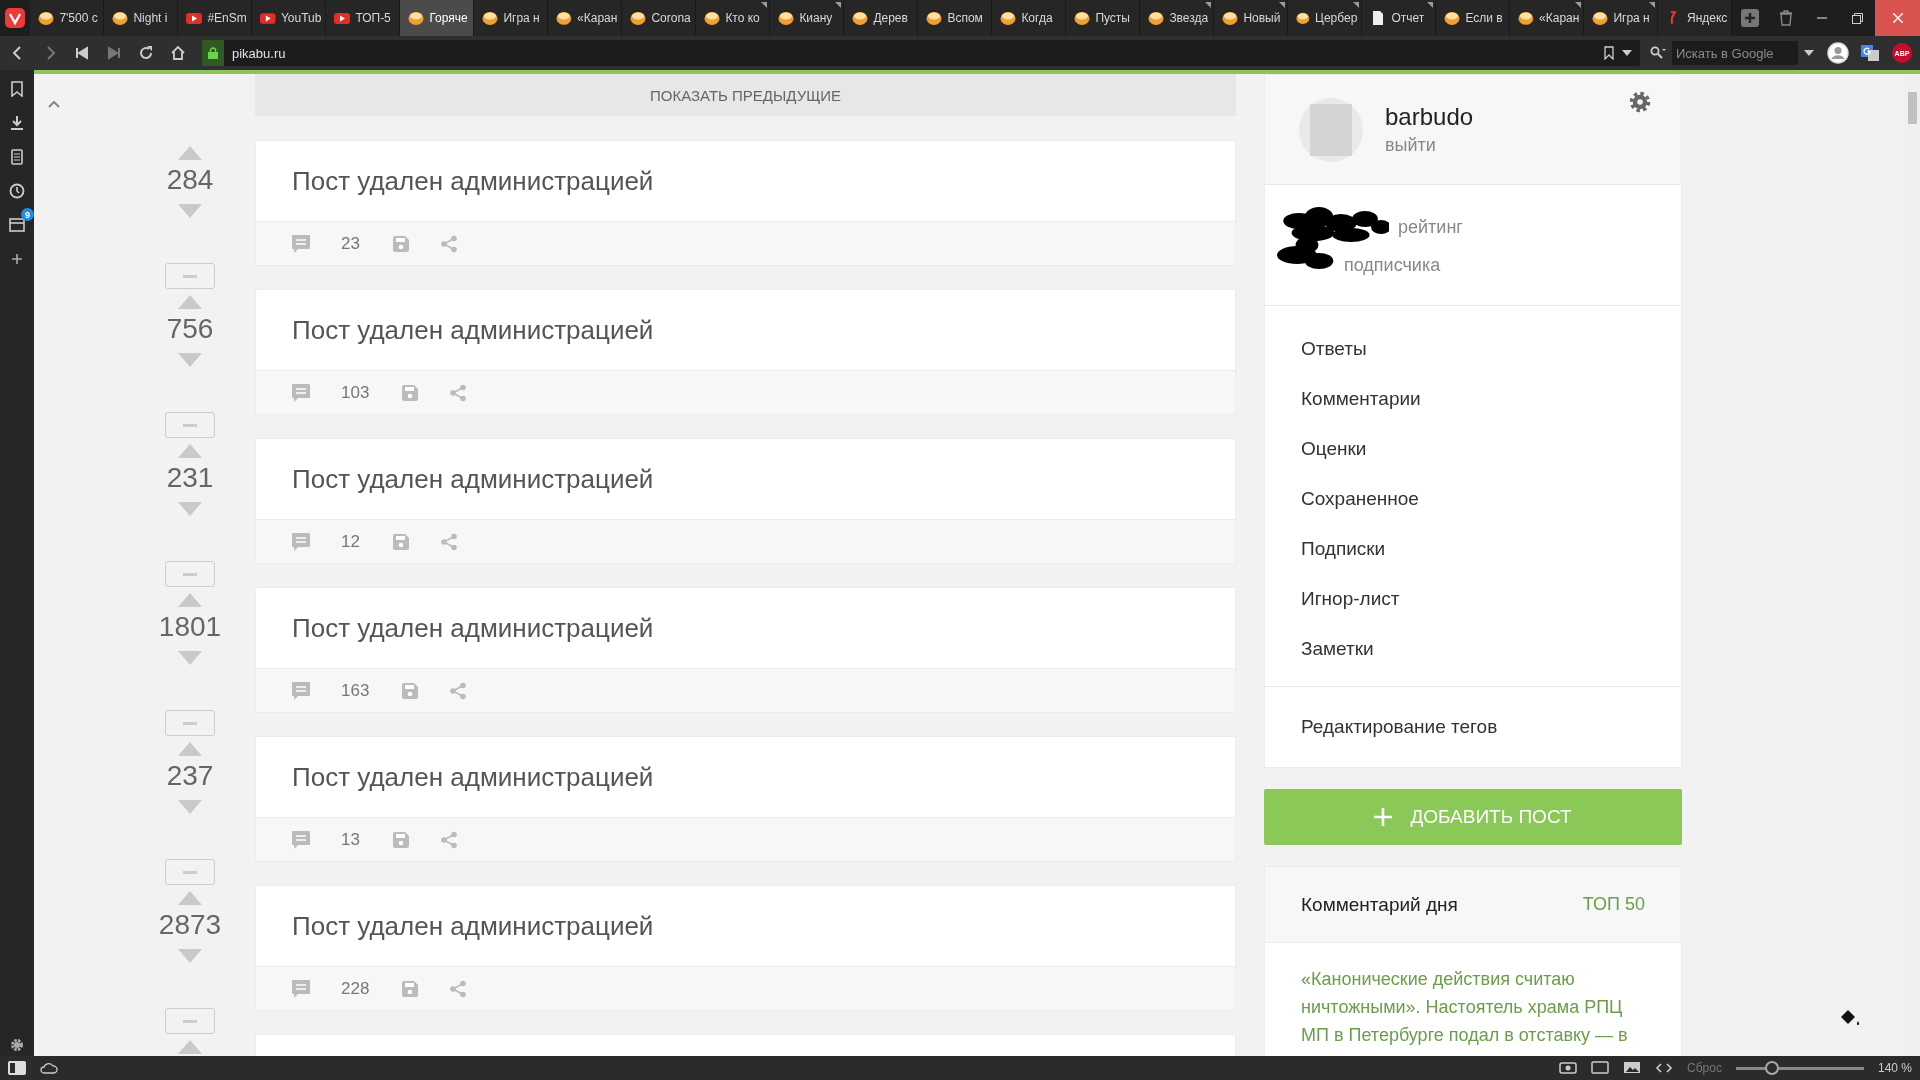 Image resolution: width=1920 pixels, height=1080 pixels. I want to click on images-button, so click(1632, 1068).